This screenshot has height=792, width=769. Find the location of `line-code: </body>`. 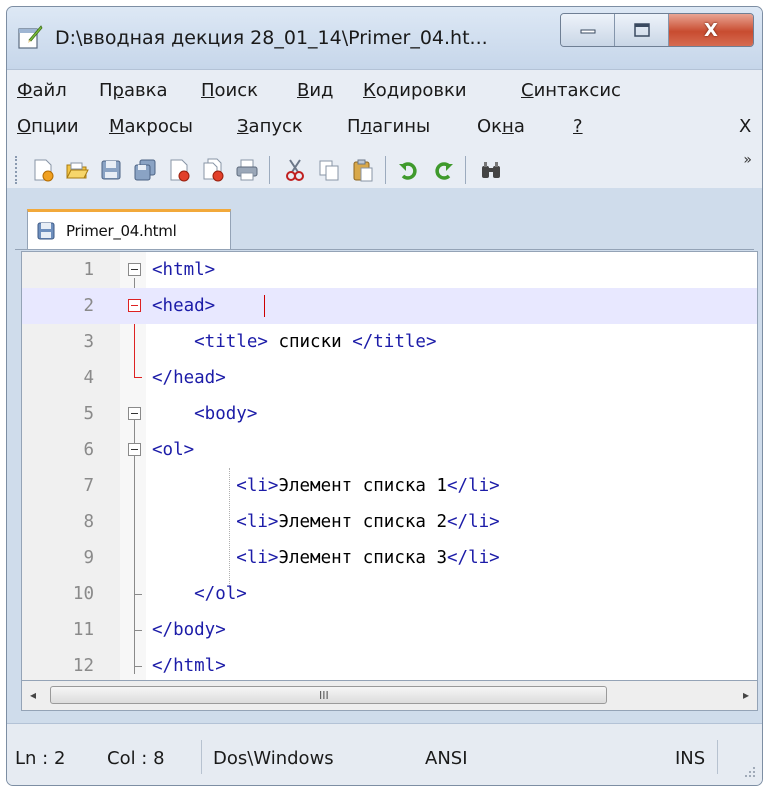

line-code: </body> is located at coordinates (189, 630).